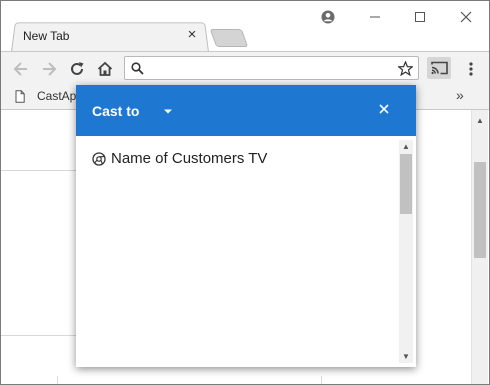  Describe the element at coordinates (46, 36) in the screenshot. I see `tab-title: New Tab` at that location.